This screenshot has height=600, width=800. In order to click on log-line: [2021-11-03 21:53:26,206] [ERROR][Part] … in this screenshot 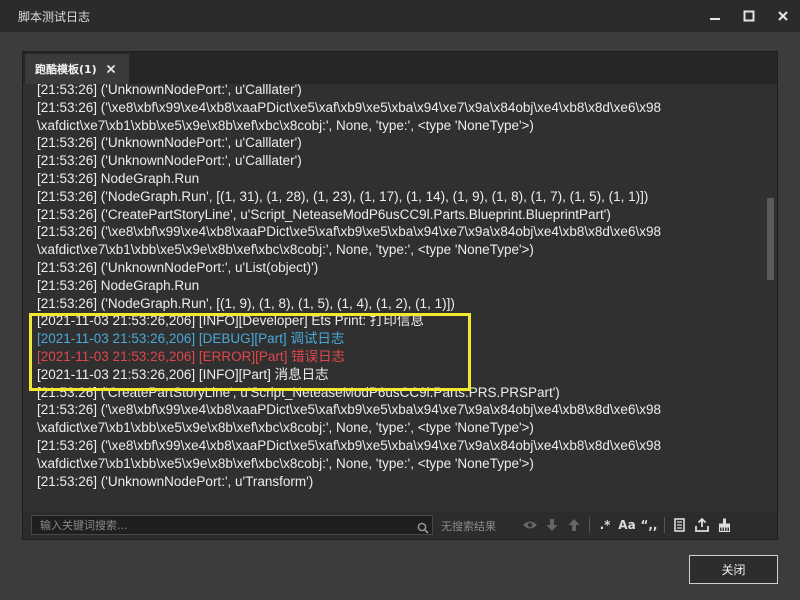, I will do `click(191, 356)`.